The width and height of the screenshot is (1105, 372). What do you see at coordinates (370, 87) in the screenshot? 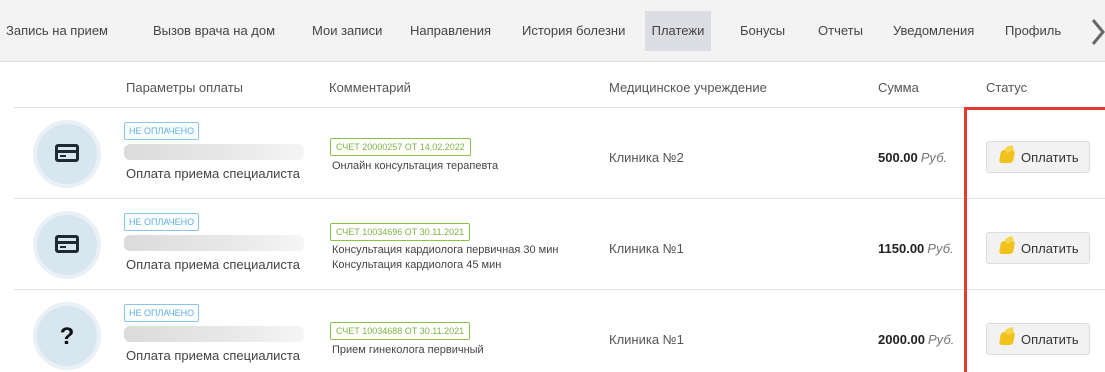
I see `column-header-comment: Комментарий` at bounding box center [370, 87].